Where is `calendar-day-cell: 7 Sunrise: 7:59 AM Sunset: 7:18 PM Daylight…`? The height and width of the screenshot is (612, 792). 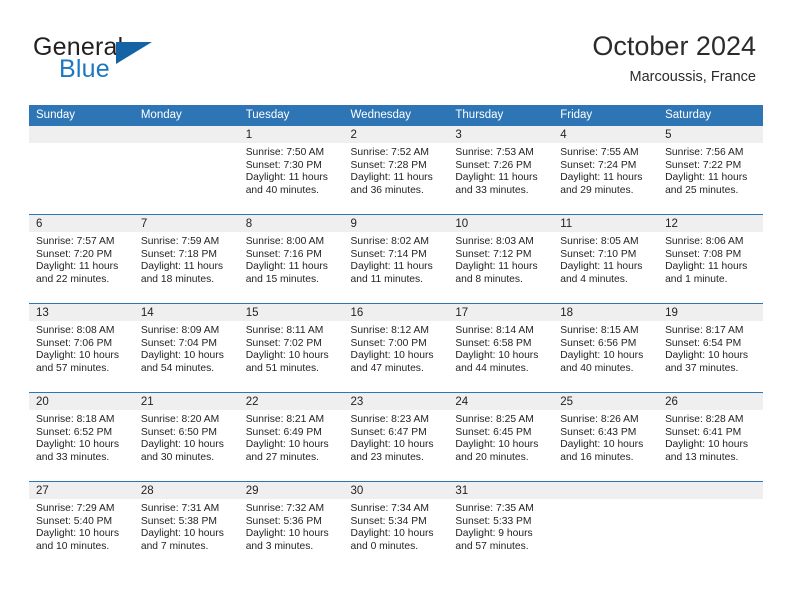 calendar-day-cell: 7 Sunrise: 7:59 AM Sunset: 7:18 PM Daylight… is located at coordinates (186, 259).